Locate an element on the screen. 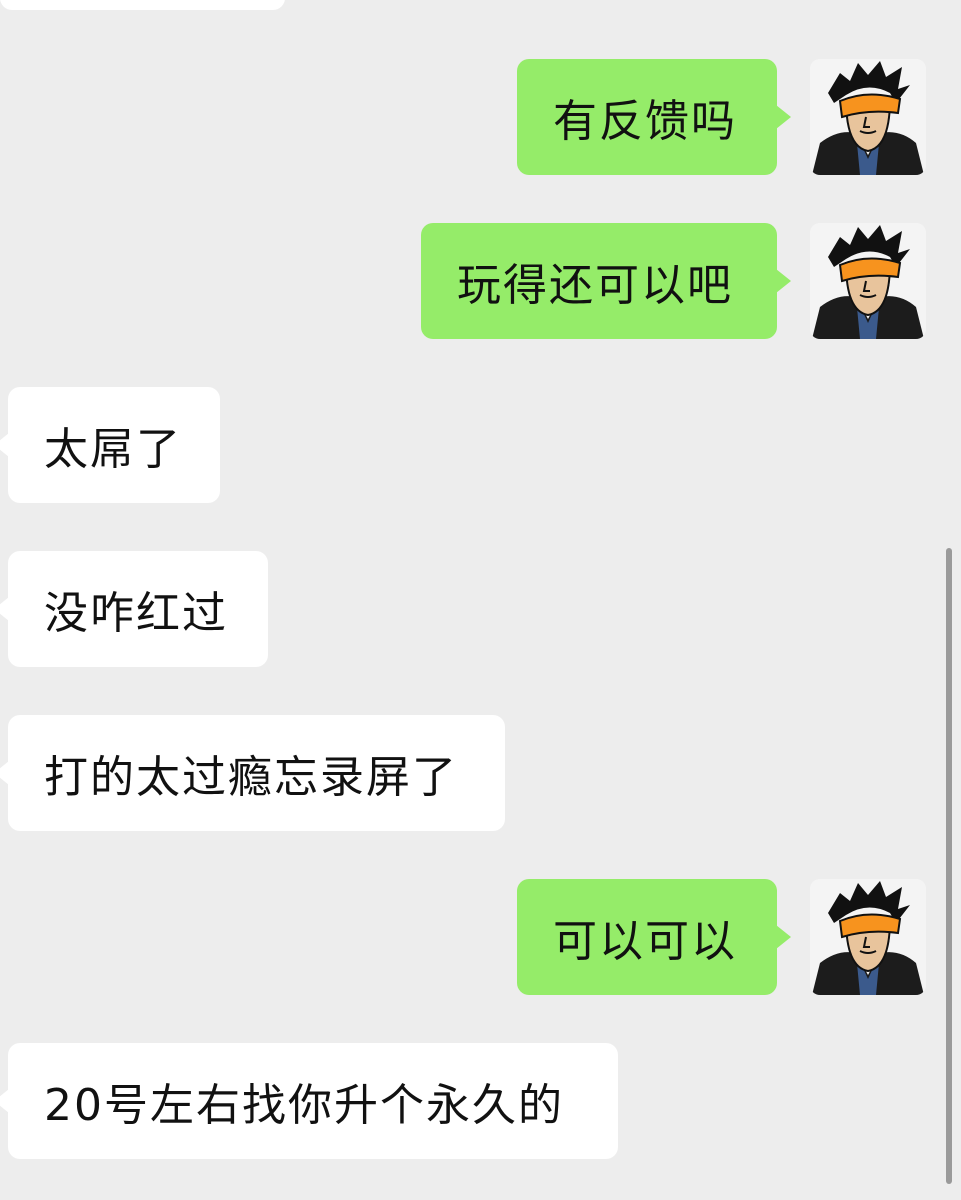 This screenshot has width=961, height=1200. message-text: 太屌了 is located at coordinates (113, 449).